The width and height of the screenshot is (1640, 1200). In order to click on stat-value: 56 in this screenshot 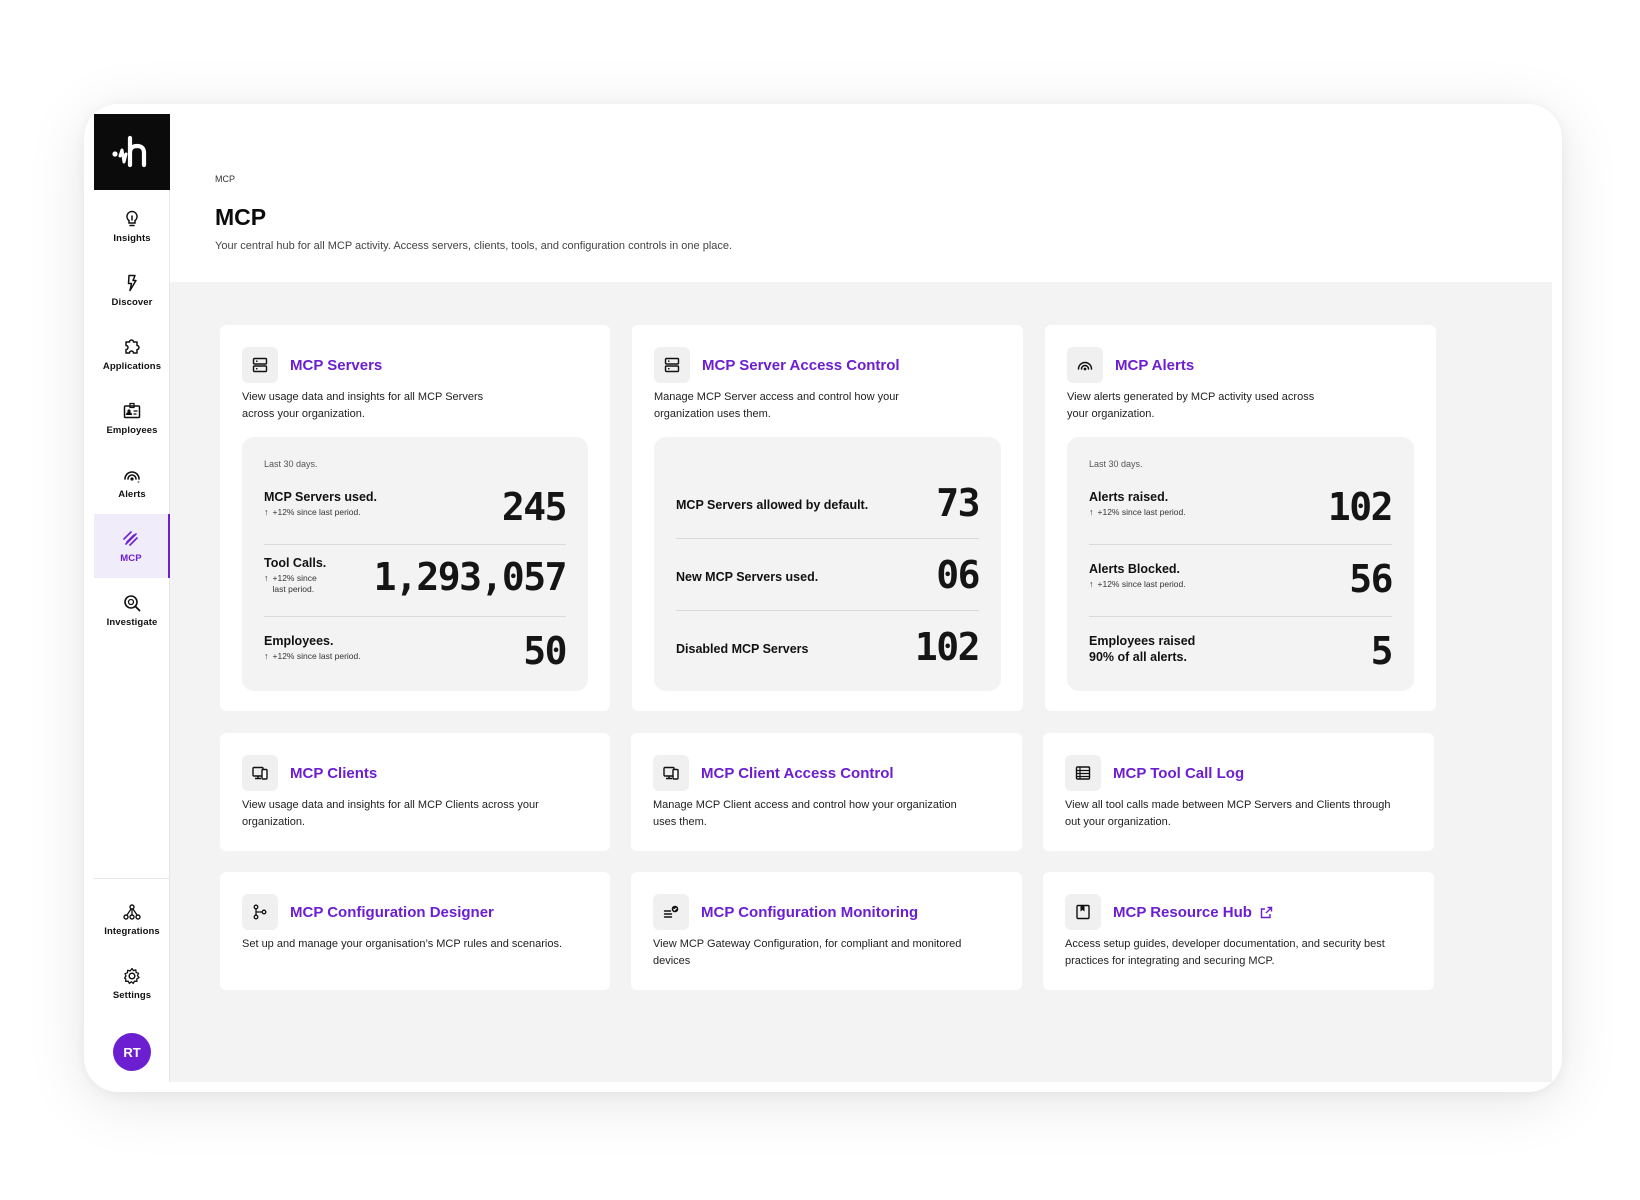, I will do `click(1371, 579)`.